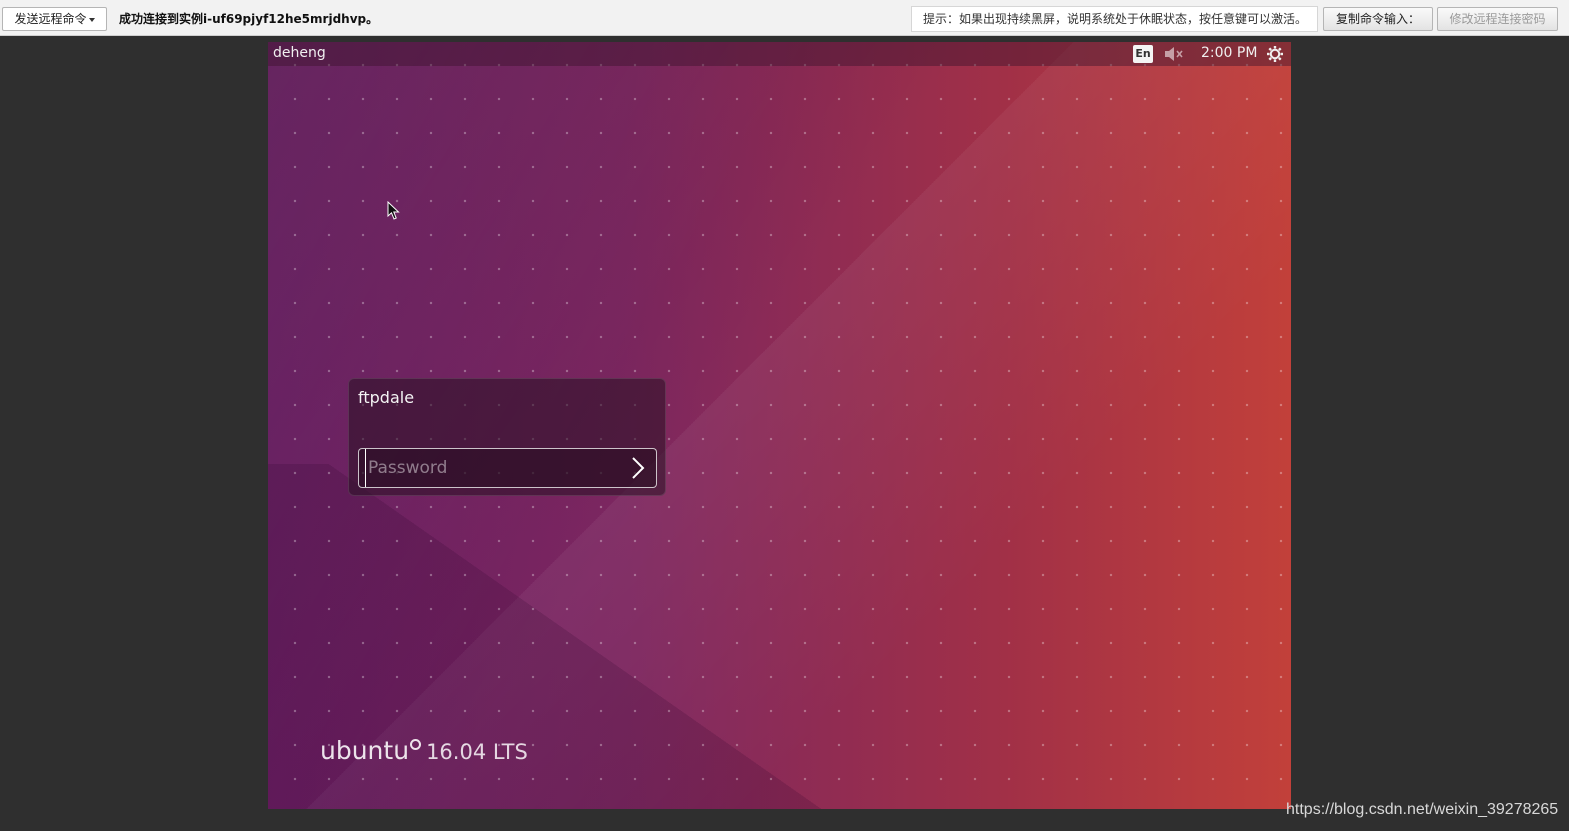 This screenshot has width=1569, height=831. Describe the element at coordinates (365, 750) in the screenshot. I see `ubuntu-logo-text: ubuntu` at that location.